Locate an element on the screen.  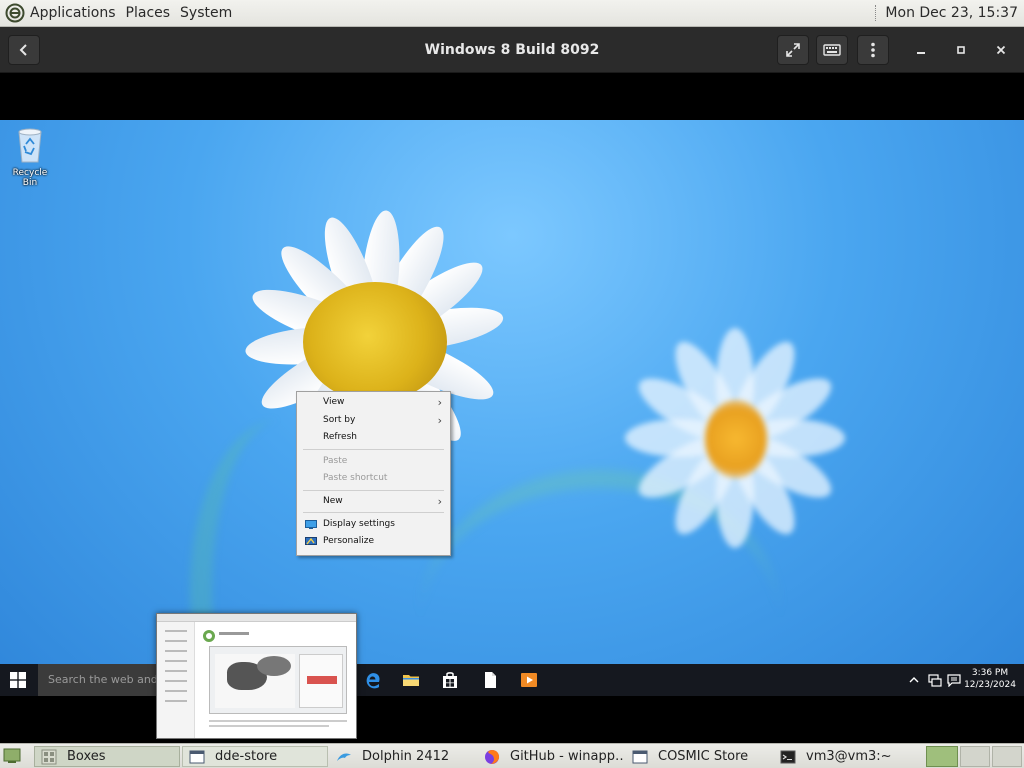
boxes-icon is located at coordinates (49, 756).